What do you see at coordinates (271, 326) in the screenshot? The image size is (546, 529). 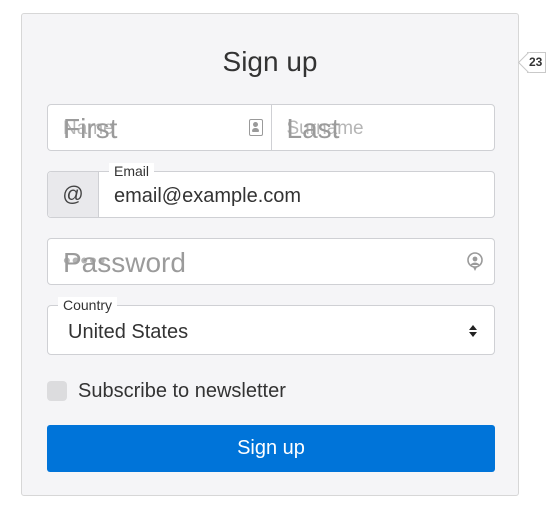 I see `country-select: Country United States` at bounding box center [271, 326].